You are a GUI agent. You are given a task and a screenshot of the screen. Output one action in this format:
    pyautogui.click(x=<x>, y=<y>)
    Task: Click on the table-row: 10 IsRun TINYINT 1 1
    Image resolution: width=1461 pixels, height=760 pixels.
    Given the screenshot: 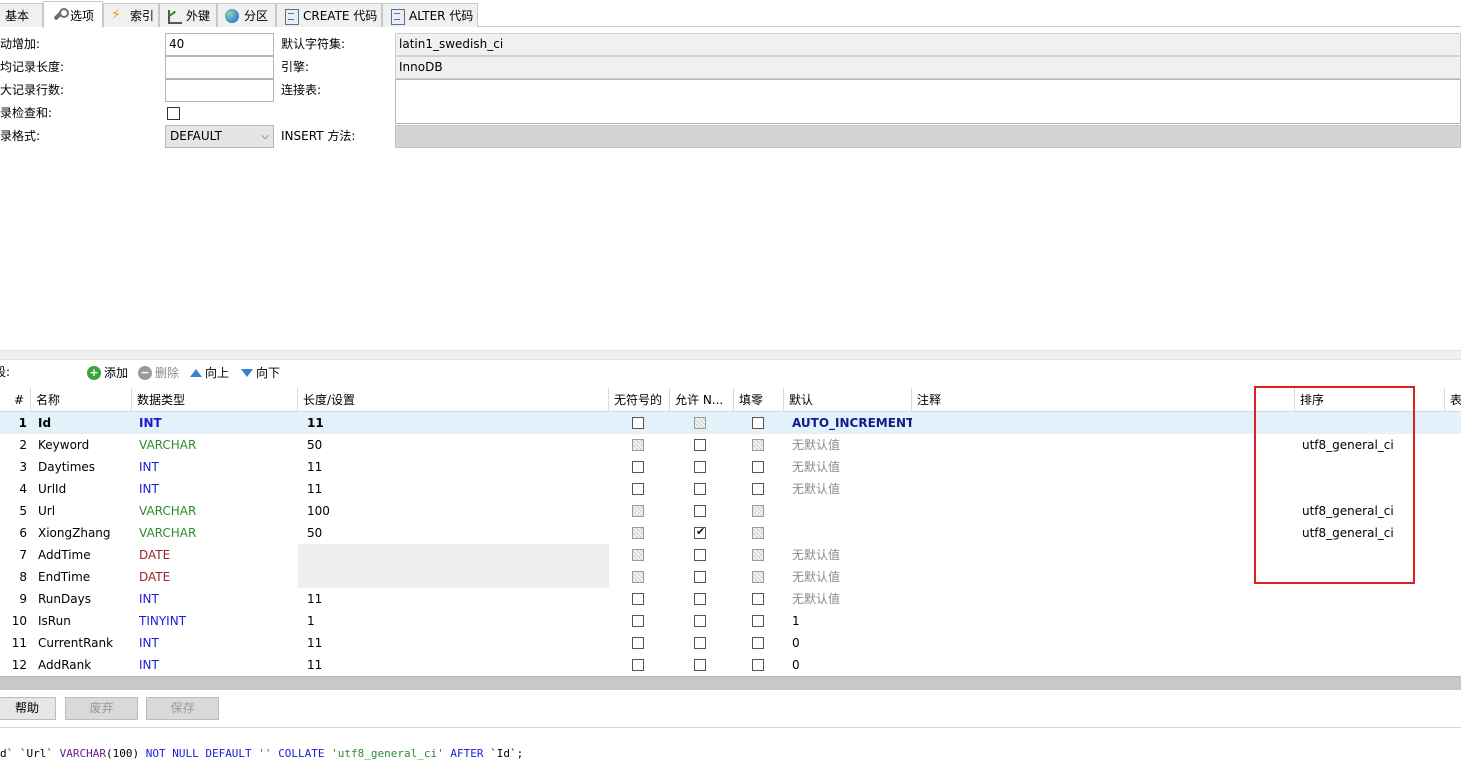 What is the action you would take?
    pyautogui.click(x=730, y=621)
    